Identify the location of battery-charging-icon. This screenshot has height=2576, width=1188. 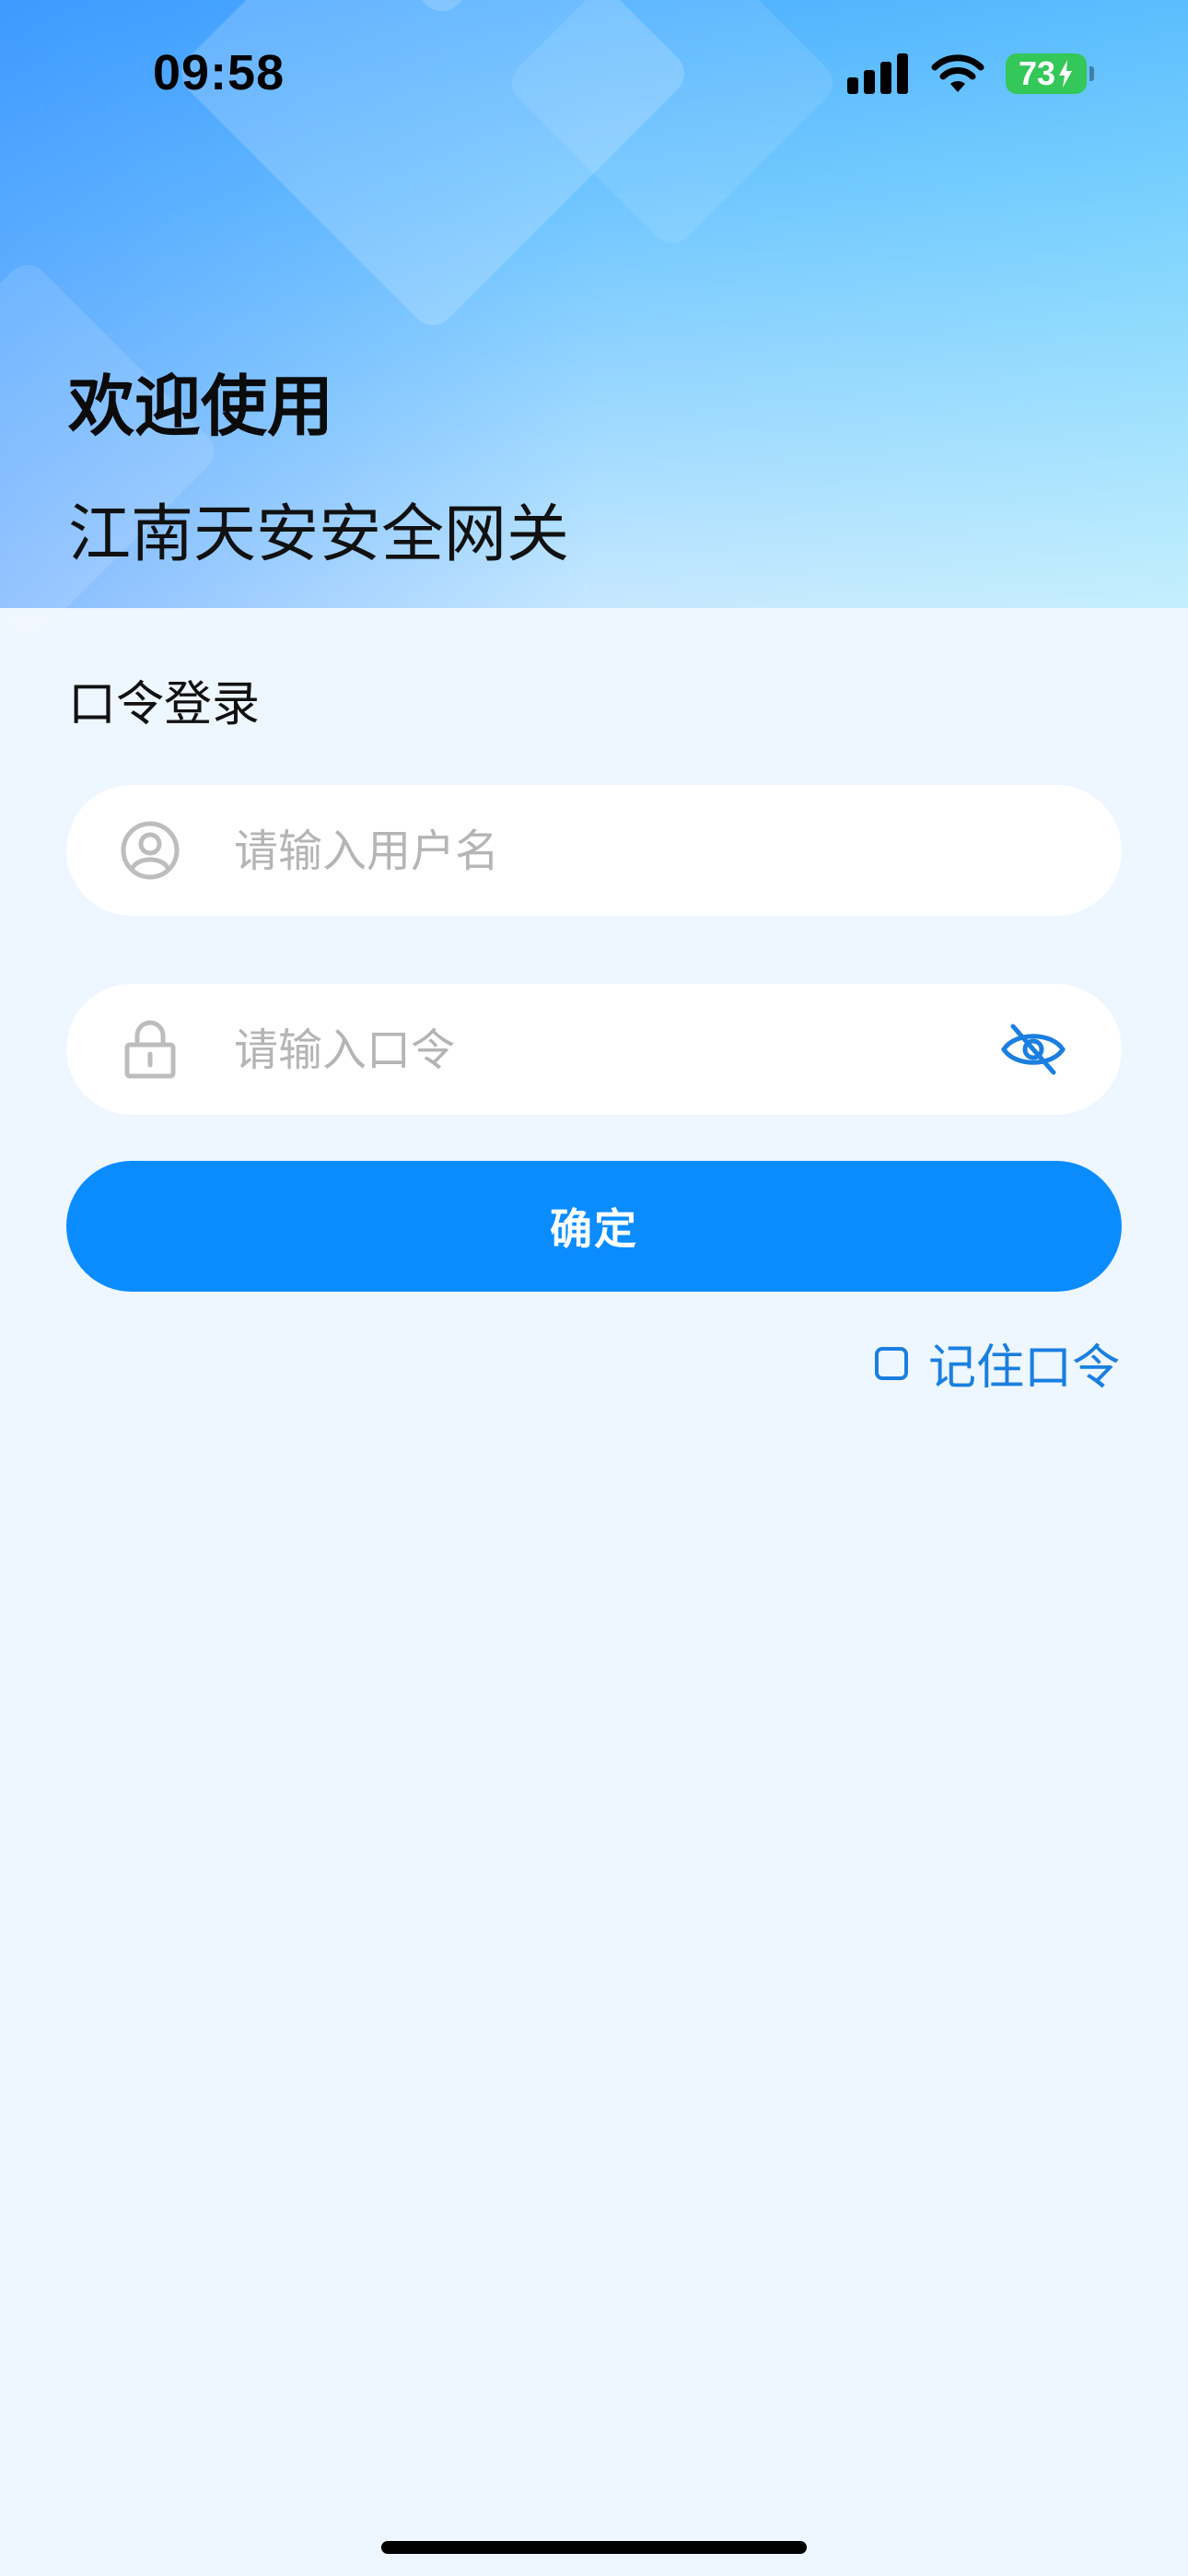
(1066, 74).